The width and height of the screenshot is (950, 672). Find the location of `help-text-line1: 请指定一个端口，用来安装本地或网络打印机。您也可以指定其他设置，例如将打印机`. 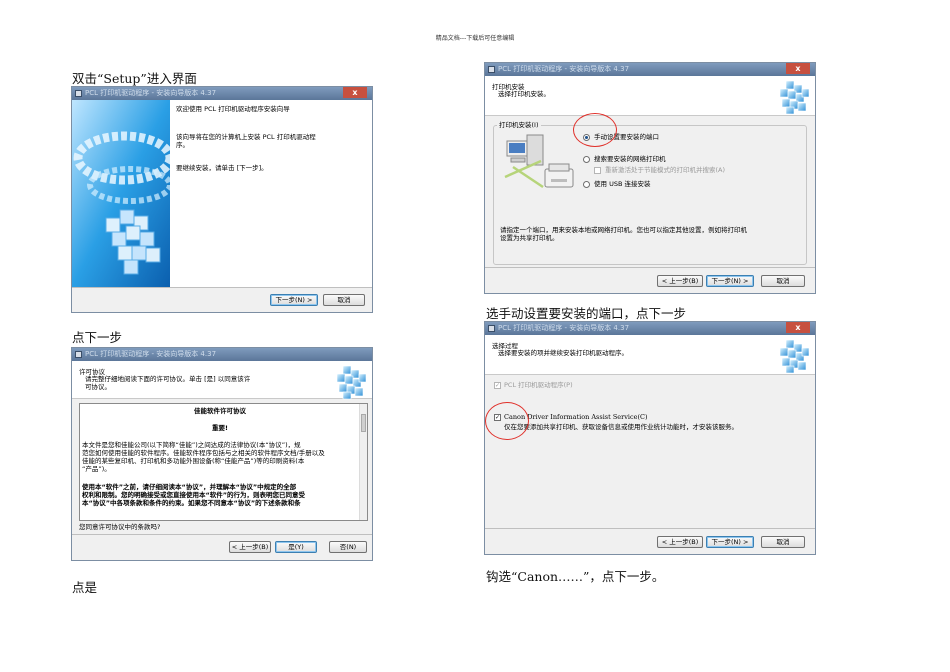

help-text-line1: 请指定一个端口，用来安装本地或网络打印机。您也可以指定其他设置，例如将打印机 is located at coordinates (623, 230).